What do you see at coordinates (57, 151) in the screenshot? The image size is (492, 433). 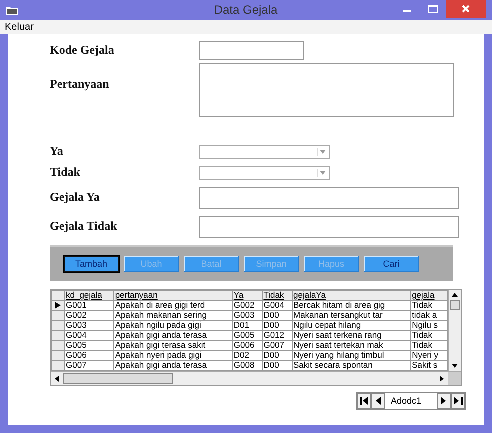 I see `field-label: Ya` at bounding box center [57, 151].